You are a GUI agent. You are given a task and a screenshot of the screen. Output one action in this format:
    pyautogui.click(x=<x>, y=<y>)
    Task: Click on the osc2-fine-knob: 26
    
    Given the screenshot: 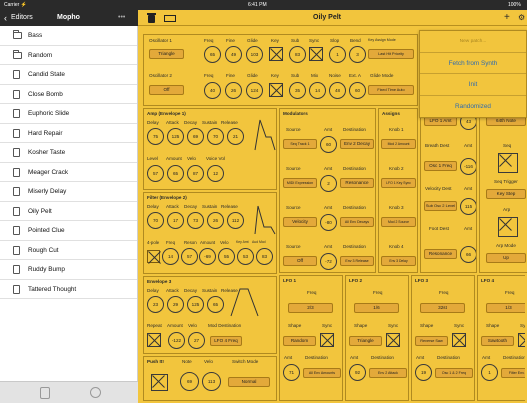 What is the action you would take?
    pyautogui.click(x=233, y=90)
    